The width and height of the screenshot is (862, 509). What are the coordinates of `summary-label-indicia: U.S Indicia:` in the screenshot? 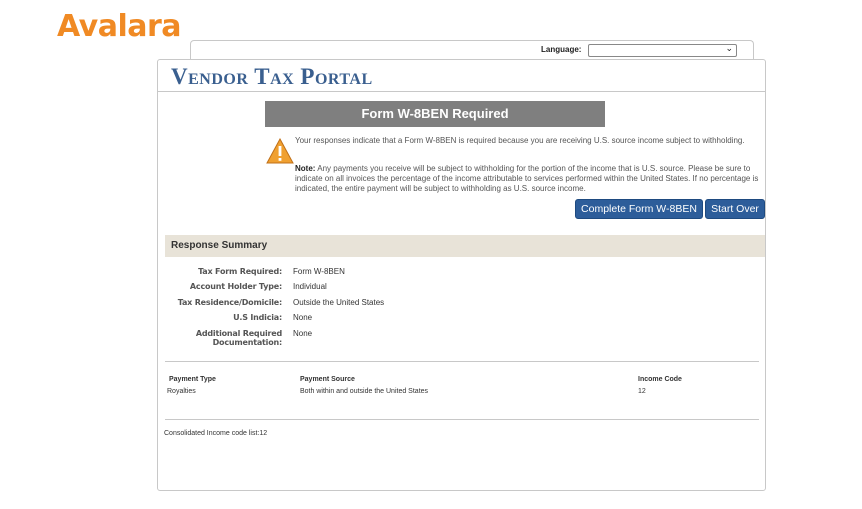 It's located at (257, 317).